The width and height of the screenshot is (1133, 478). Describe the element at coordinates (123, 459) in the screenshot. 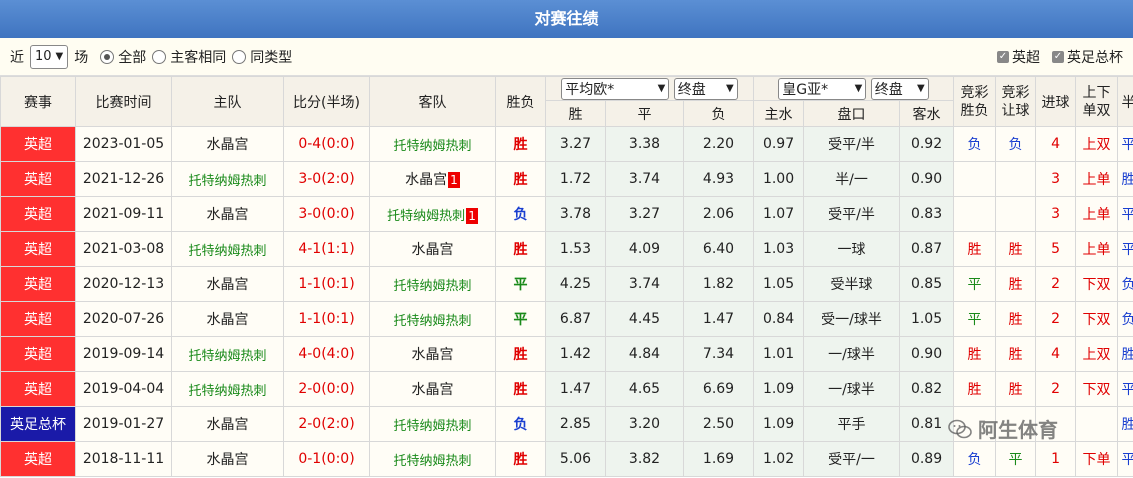

I see `date-cell-text: 2018-11-11` at that location.